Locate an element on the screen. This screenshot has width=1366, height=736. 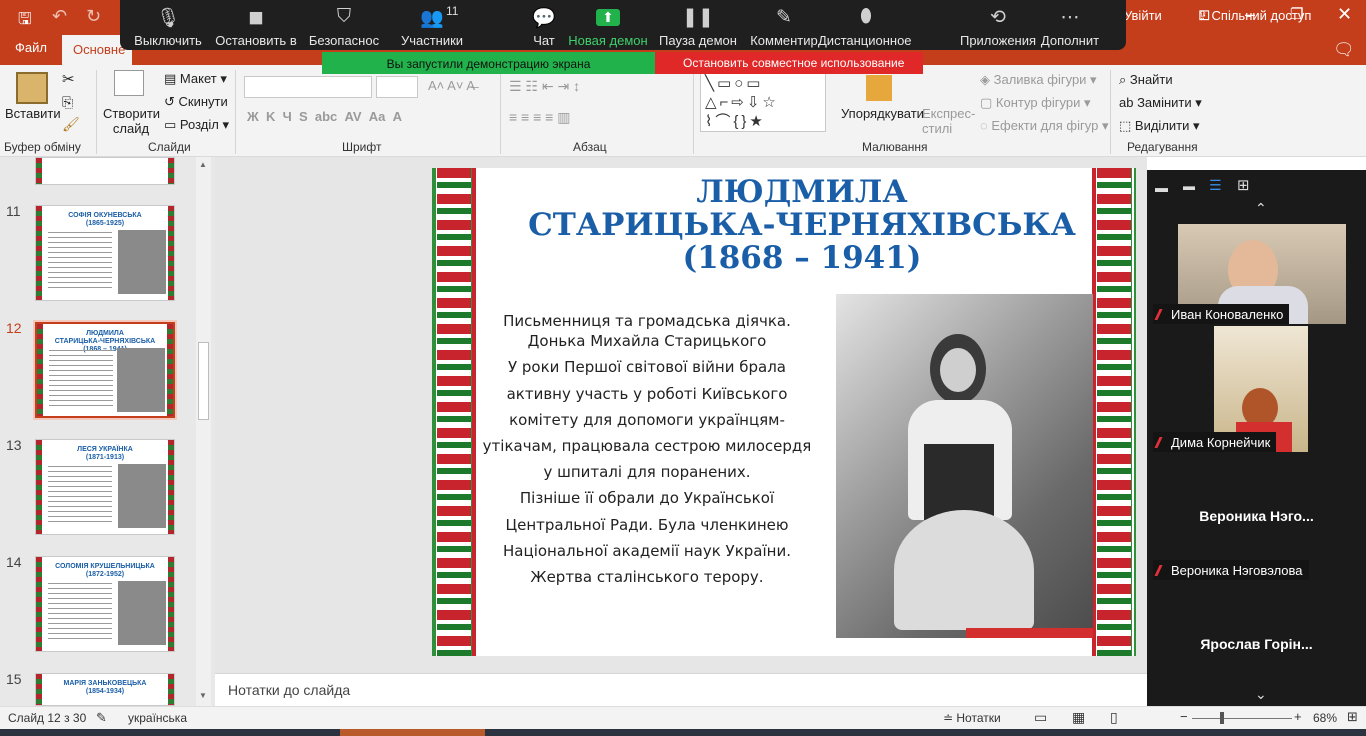
slide-thumbnail: СОФІЯ ОКУНЕВСЬКА (1865-1925) is located at coordinates (105, 253).